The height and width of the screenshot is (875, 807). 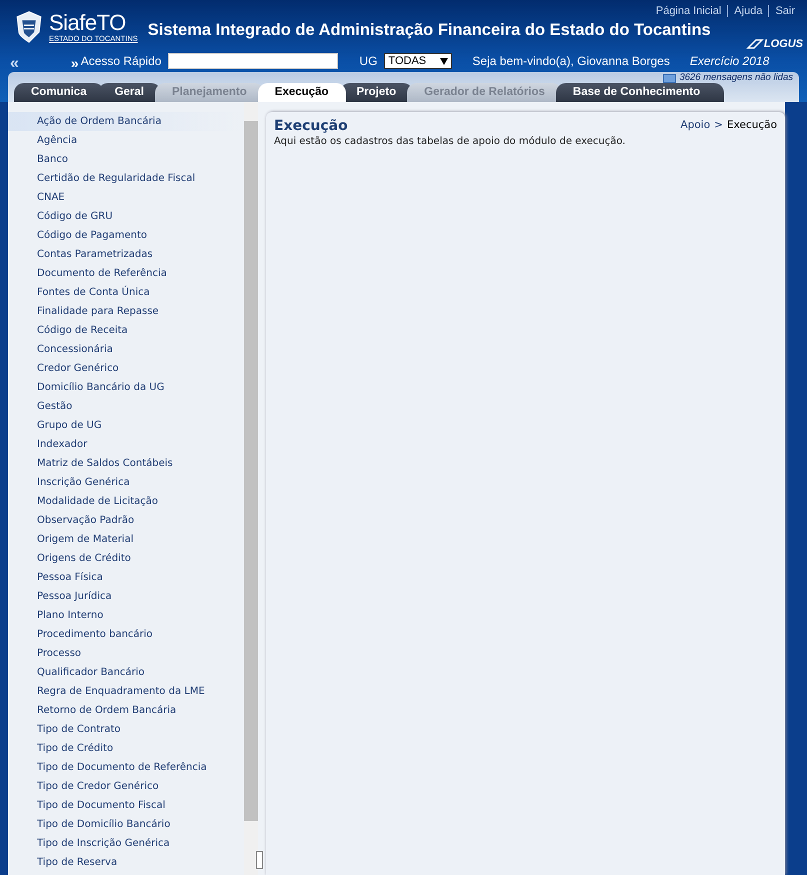 I want to click on sidebar-item: Indexador, so click(x=126, y=444).